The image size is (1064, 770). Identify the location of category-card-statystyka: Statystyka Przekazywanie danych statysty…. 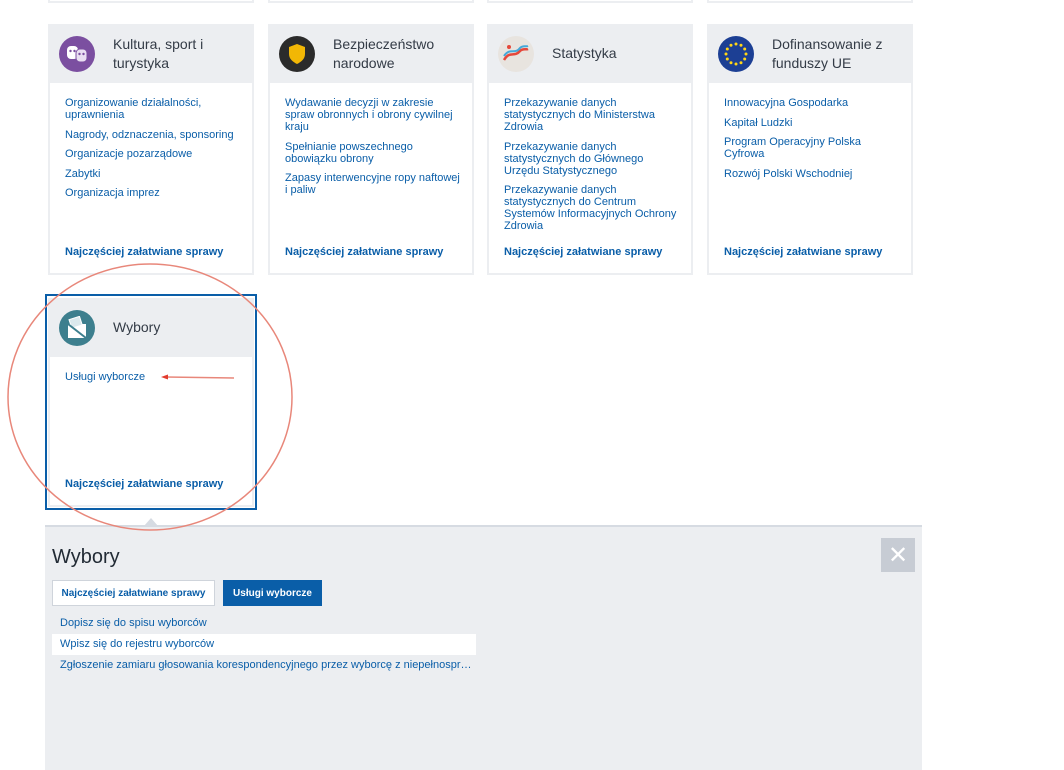
(590, 149).